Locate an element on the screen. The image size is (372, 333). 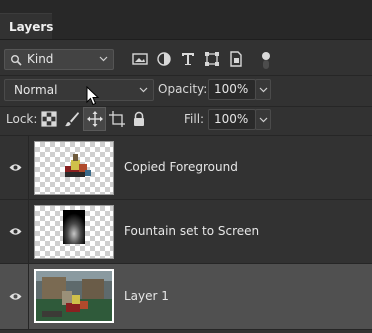
opacity-value: 100% is located at coordinates (231, 89).